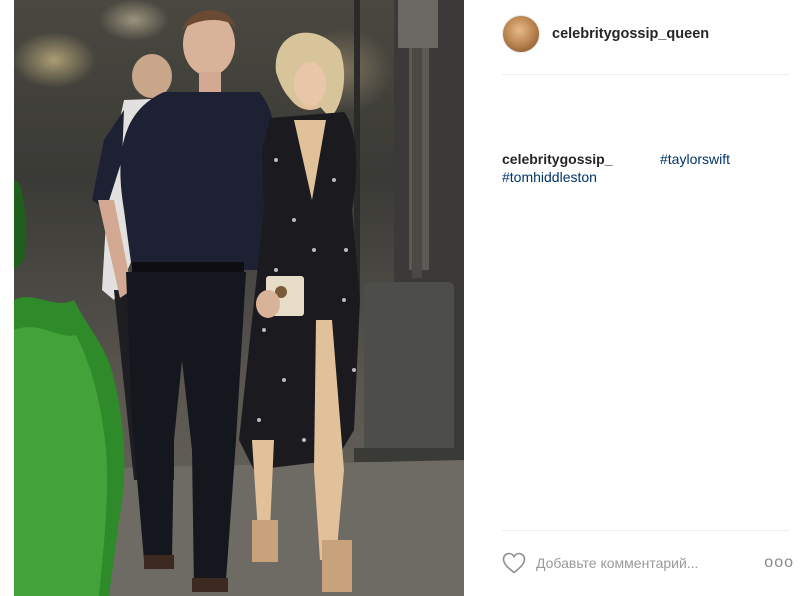 This screenshot has height=596, width=812. Describe the element at coordinates (630, 34) in the screenshot. I see `author-username: celebritygossip_queen` at that location.